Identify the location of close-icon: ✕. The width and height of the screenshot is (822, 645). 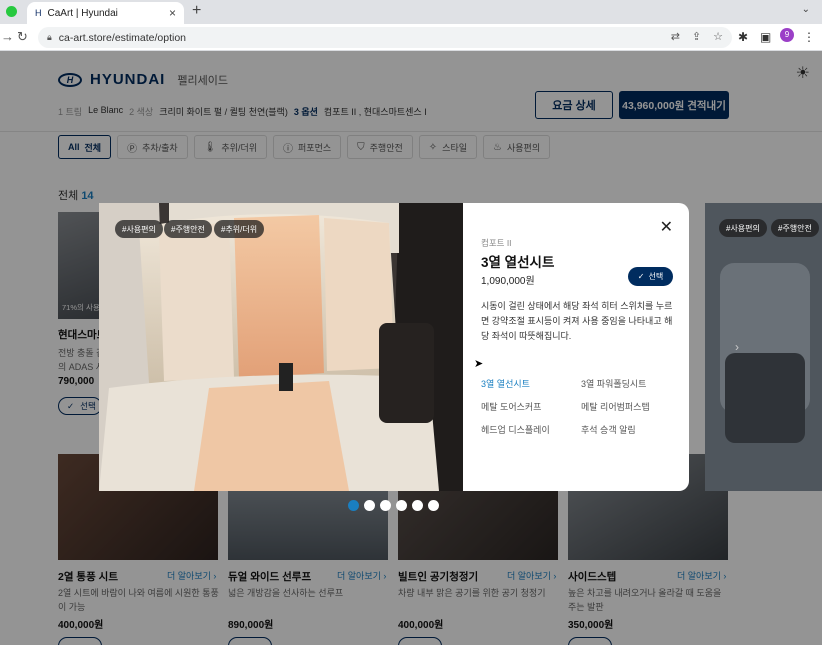
(666, 227).